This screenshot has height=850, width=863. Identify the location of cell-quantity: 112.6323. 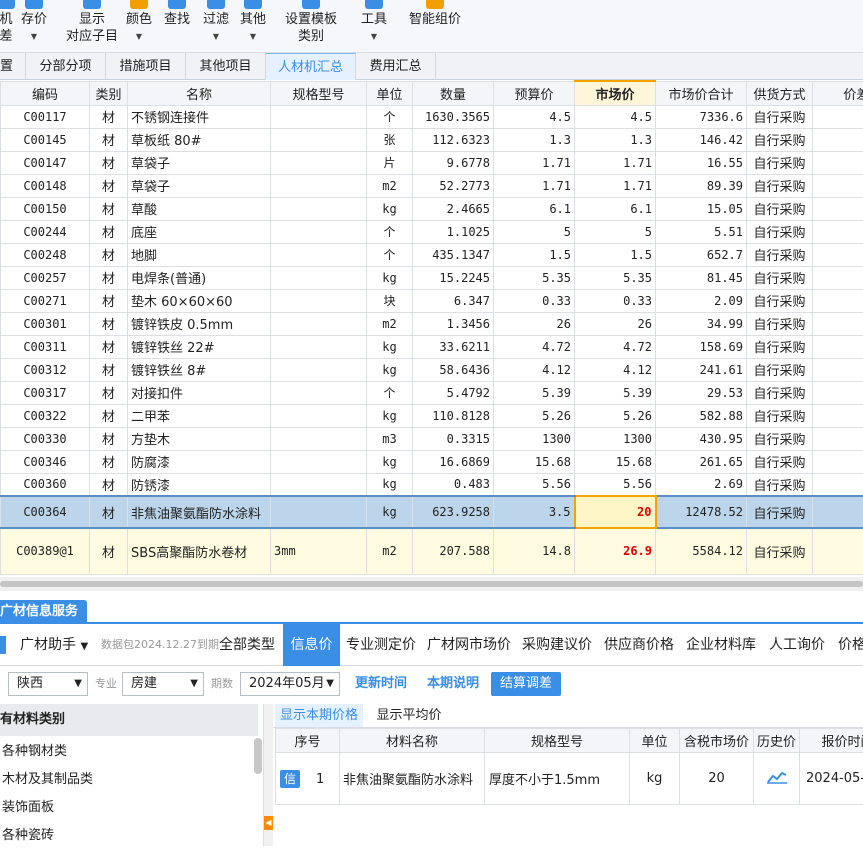
(453, 139).